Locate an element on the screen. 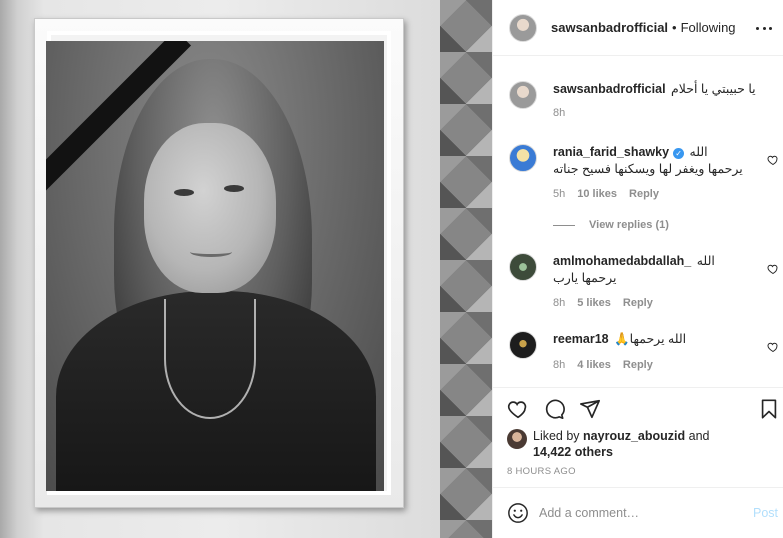 The image size is (783, 538). comment-likes: 5 likes is located at coordinates (594, 303).